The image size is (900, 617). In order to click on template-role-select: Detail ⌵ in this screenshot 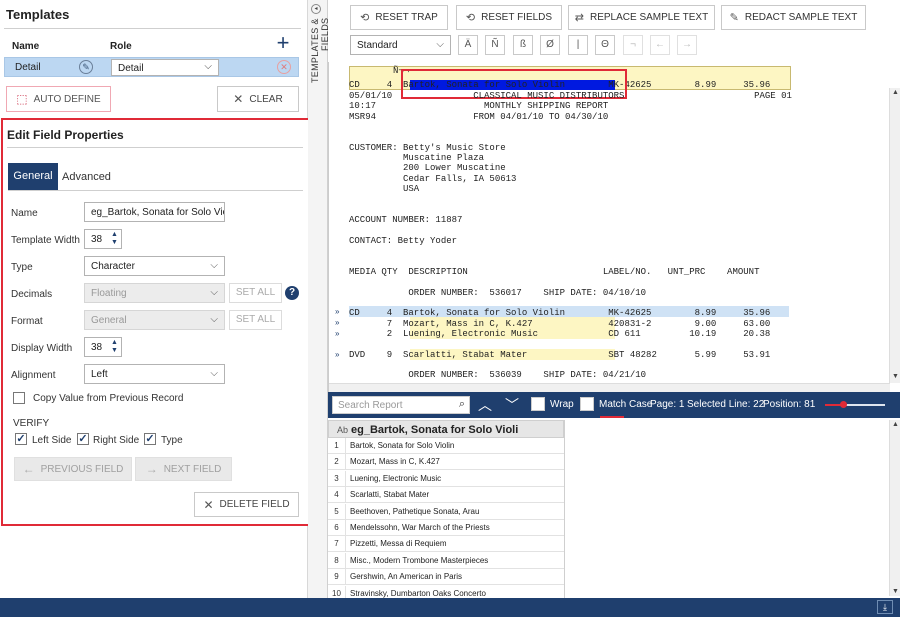, I will do `click(165, 67)`.